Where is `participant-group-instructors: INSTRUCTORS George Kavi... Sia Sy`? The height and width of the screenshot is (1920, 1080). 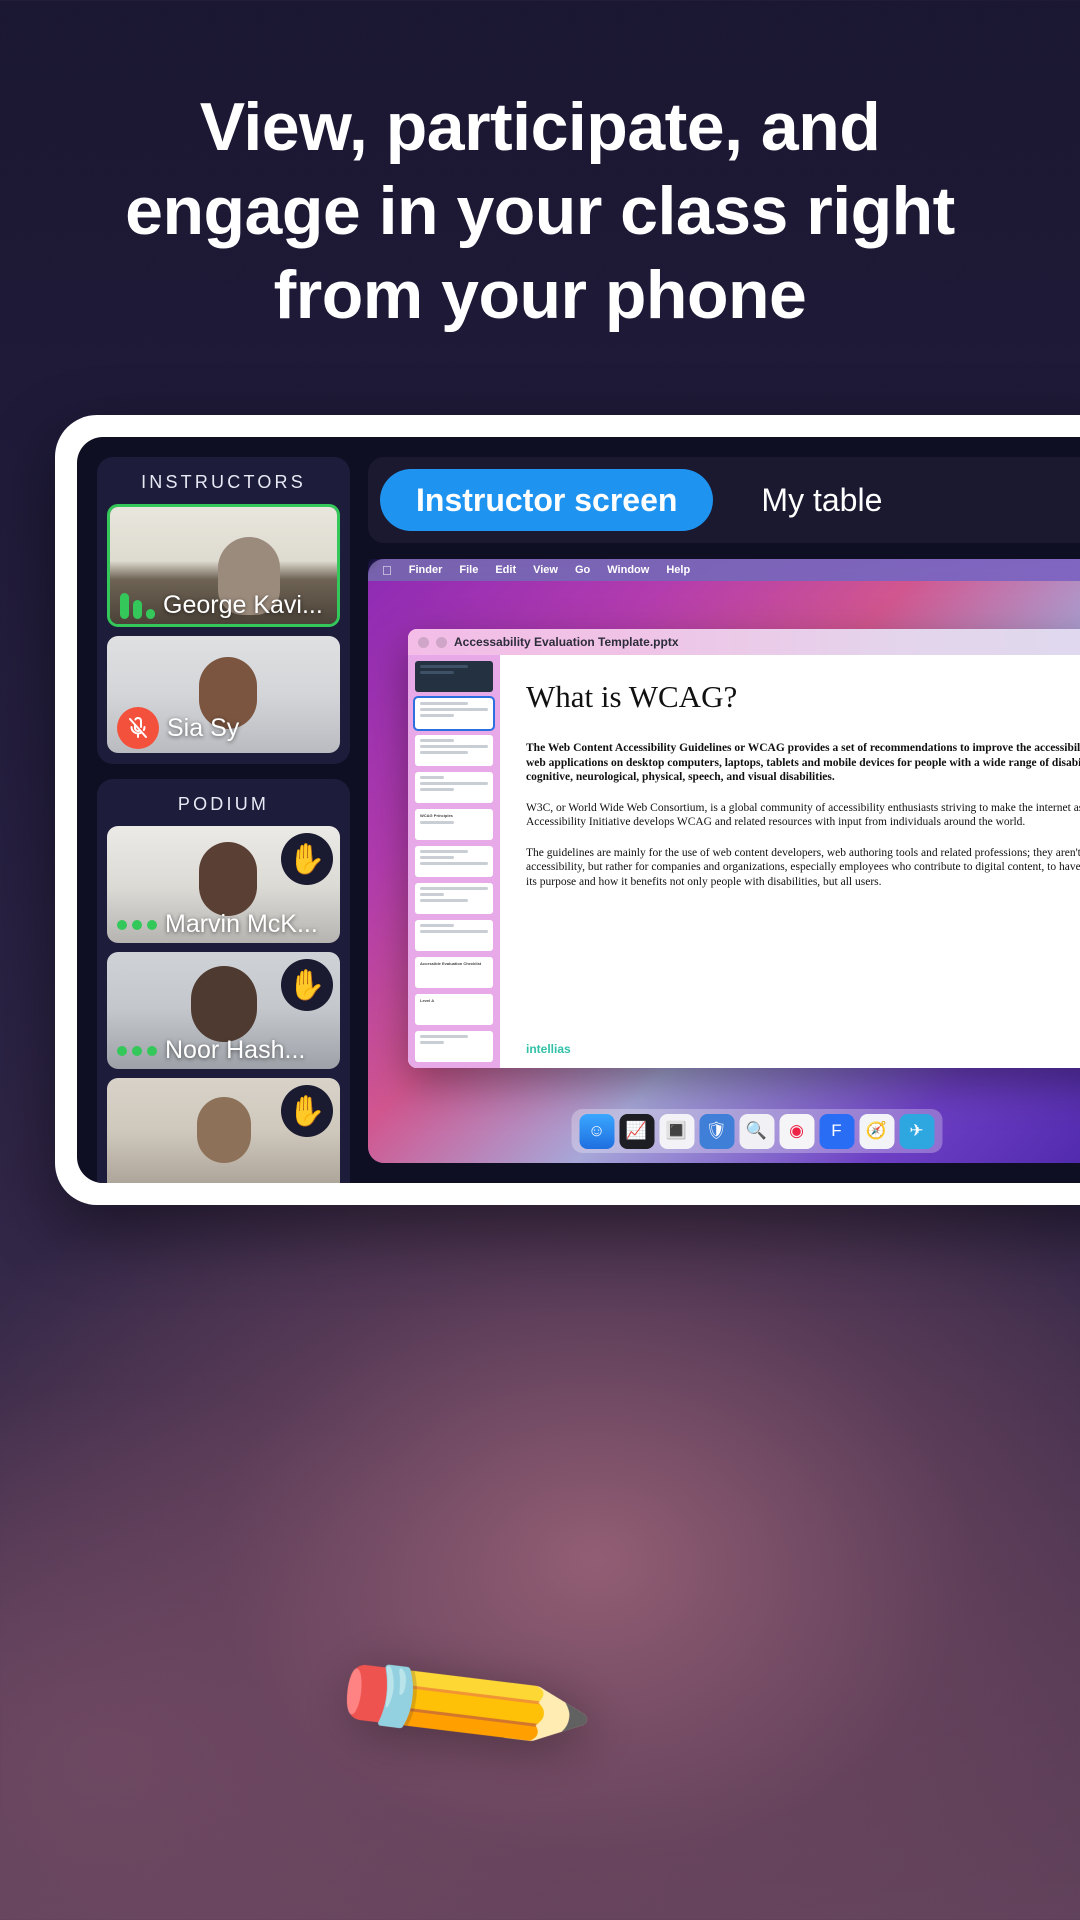 participant-group-instructors: INSTRUCTORS George Kavi... Sia Sy is located at coordinates (223, 610).